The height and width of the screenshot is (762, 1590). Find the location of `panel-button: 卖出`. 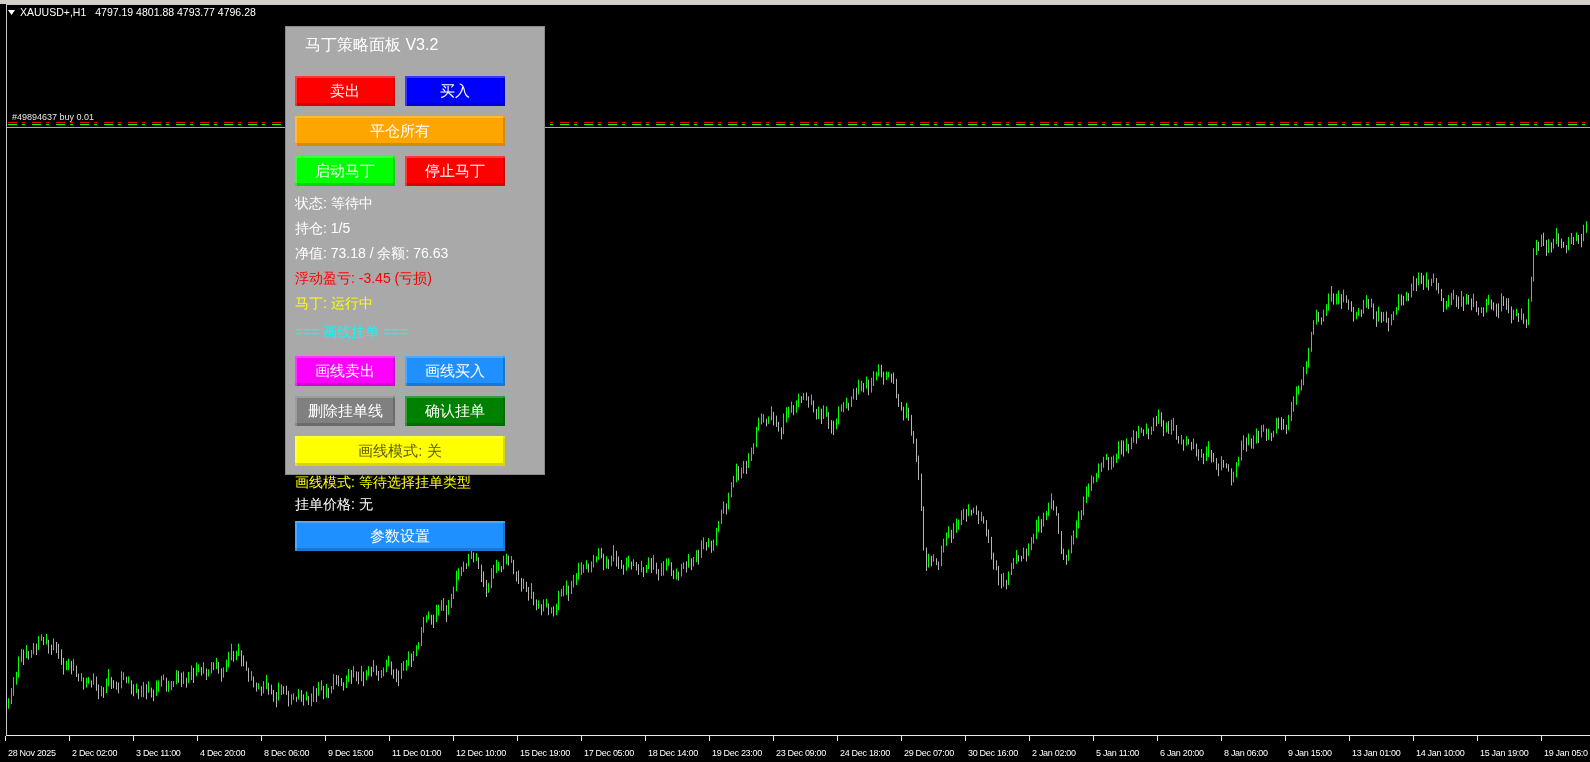

panel-button: 卖出 is located at coordinates (345, 91).